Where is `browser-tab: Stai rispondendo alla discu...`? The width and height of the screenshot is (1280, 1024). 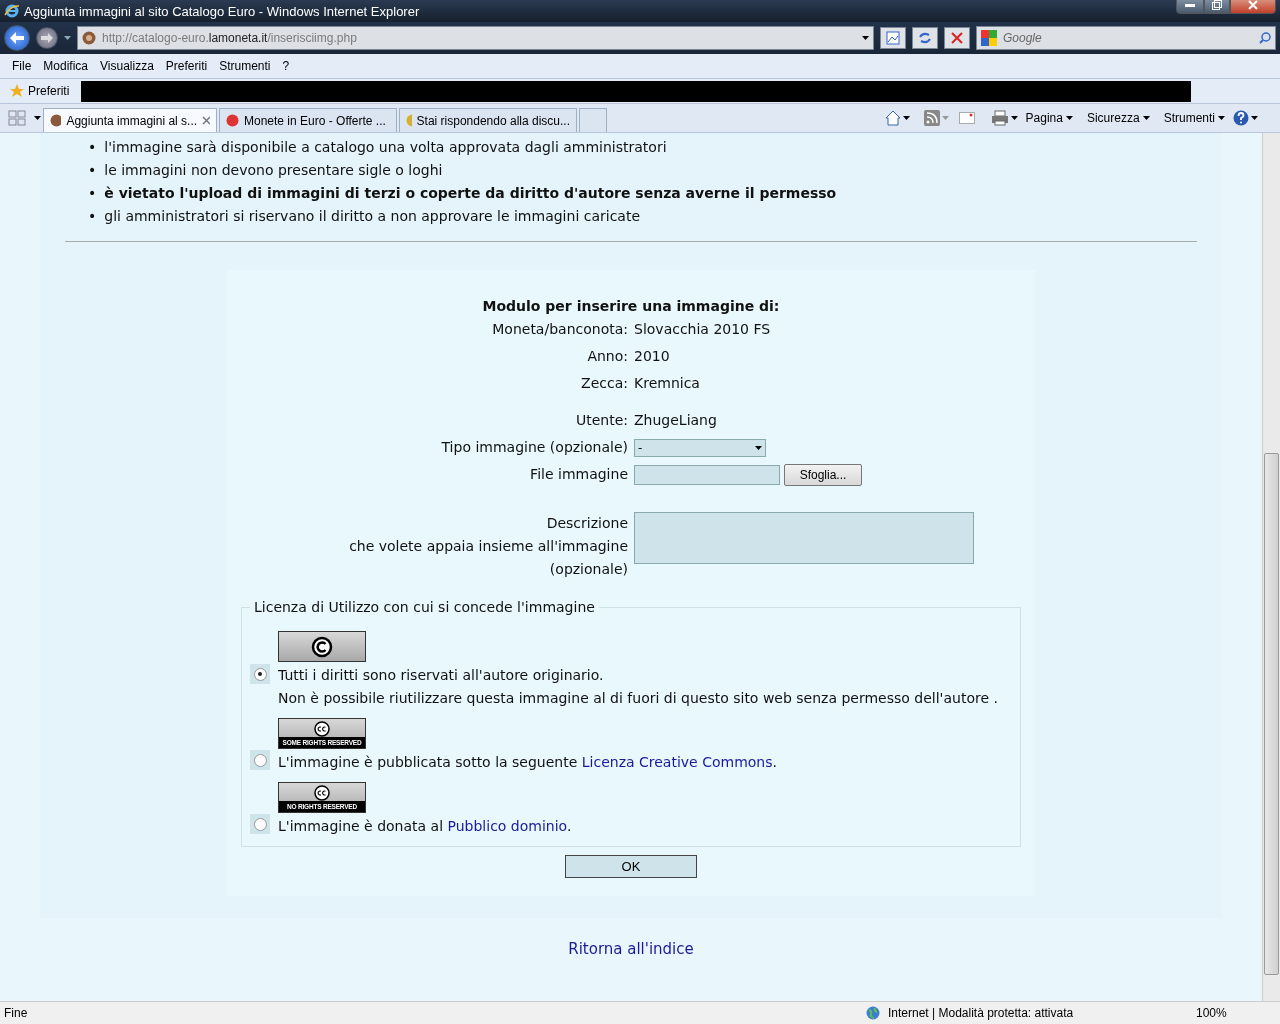
browser-tab: Stai rispondendo alla discu... is located at coordinates (488, 120).